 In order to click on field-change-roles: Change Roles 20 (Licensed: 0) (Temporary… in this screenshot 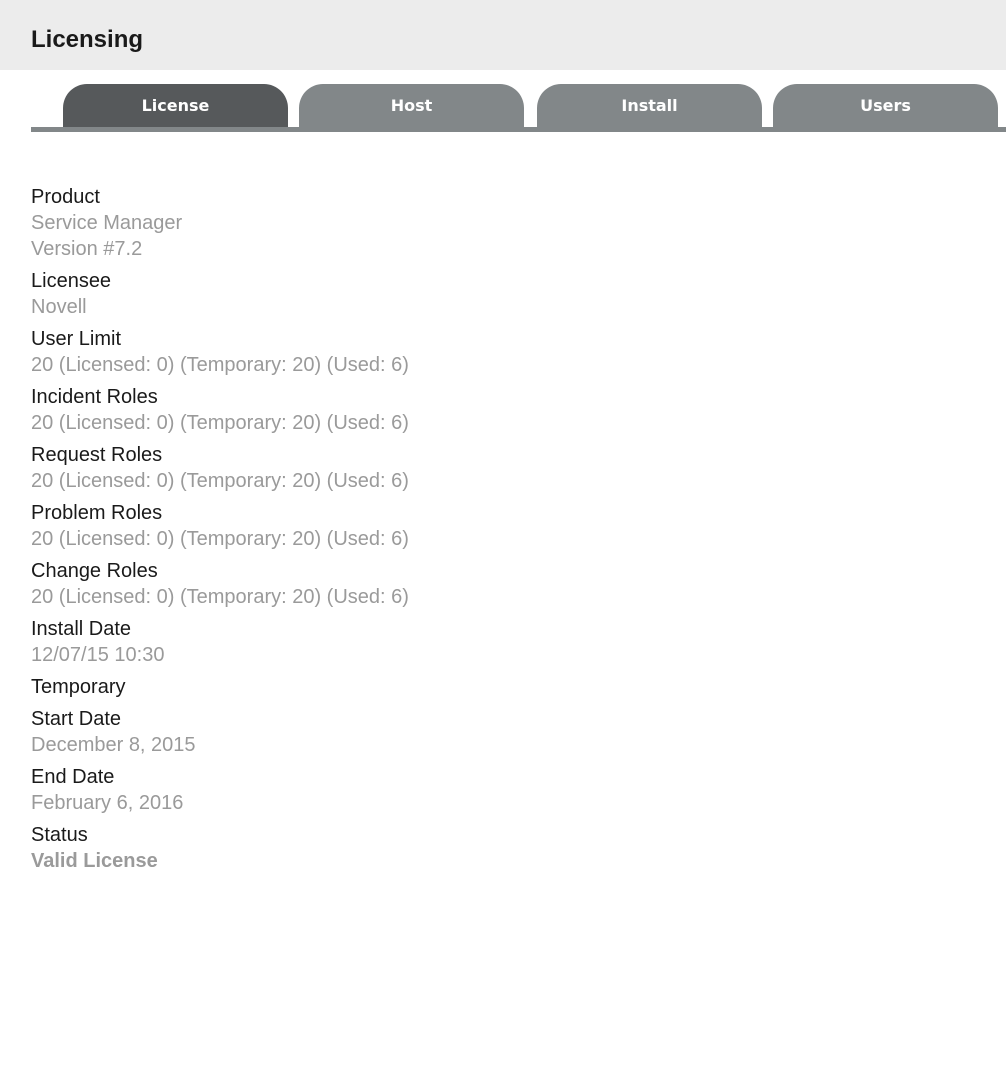, I will do `click(511, 584)`.